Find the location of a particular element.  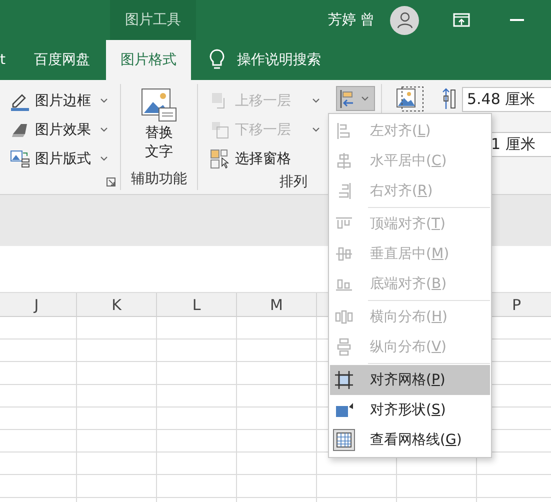

menu-item: 对齐网格(P) is located at coordinates (410, 380).